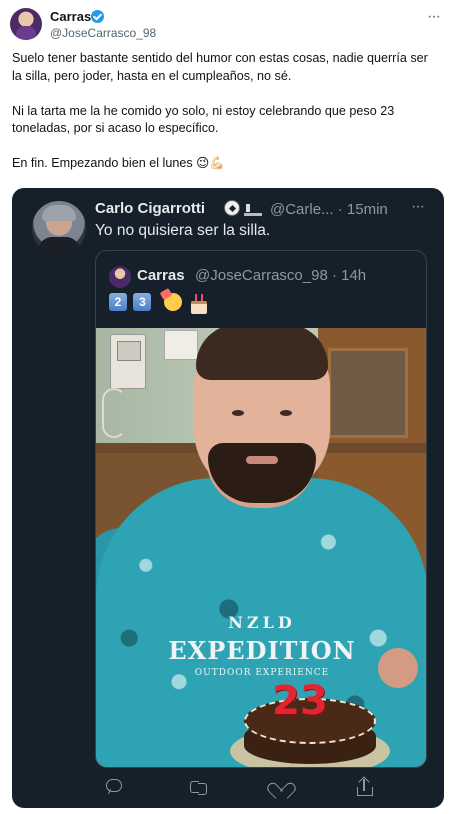 Image resolution: width=450 pixels, height=814 pixels. I want to click on reply-icon, so click(114, 787).